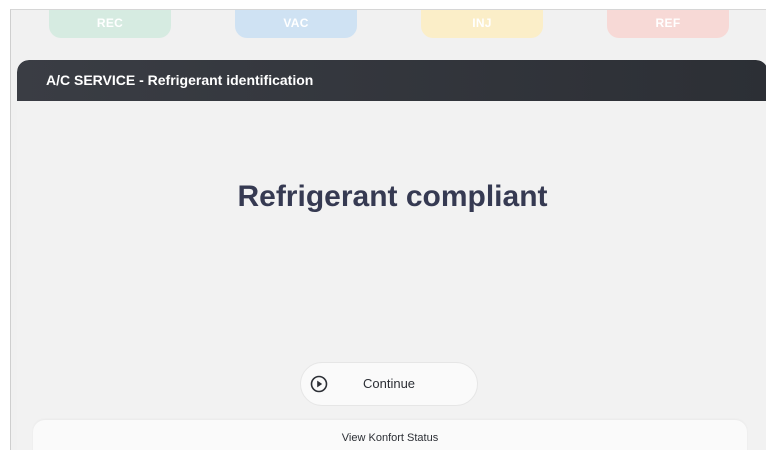 This screenshot has width=771, height=450. I want to click on continue-label: Continue, so click(389, 383).